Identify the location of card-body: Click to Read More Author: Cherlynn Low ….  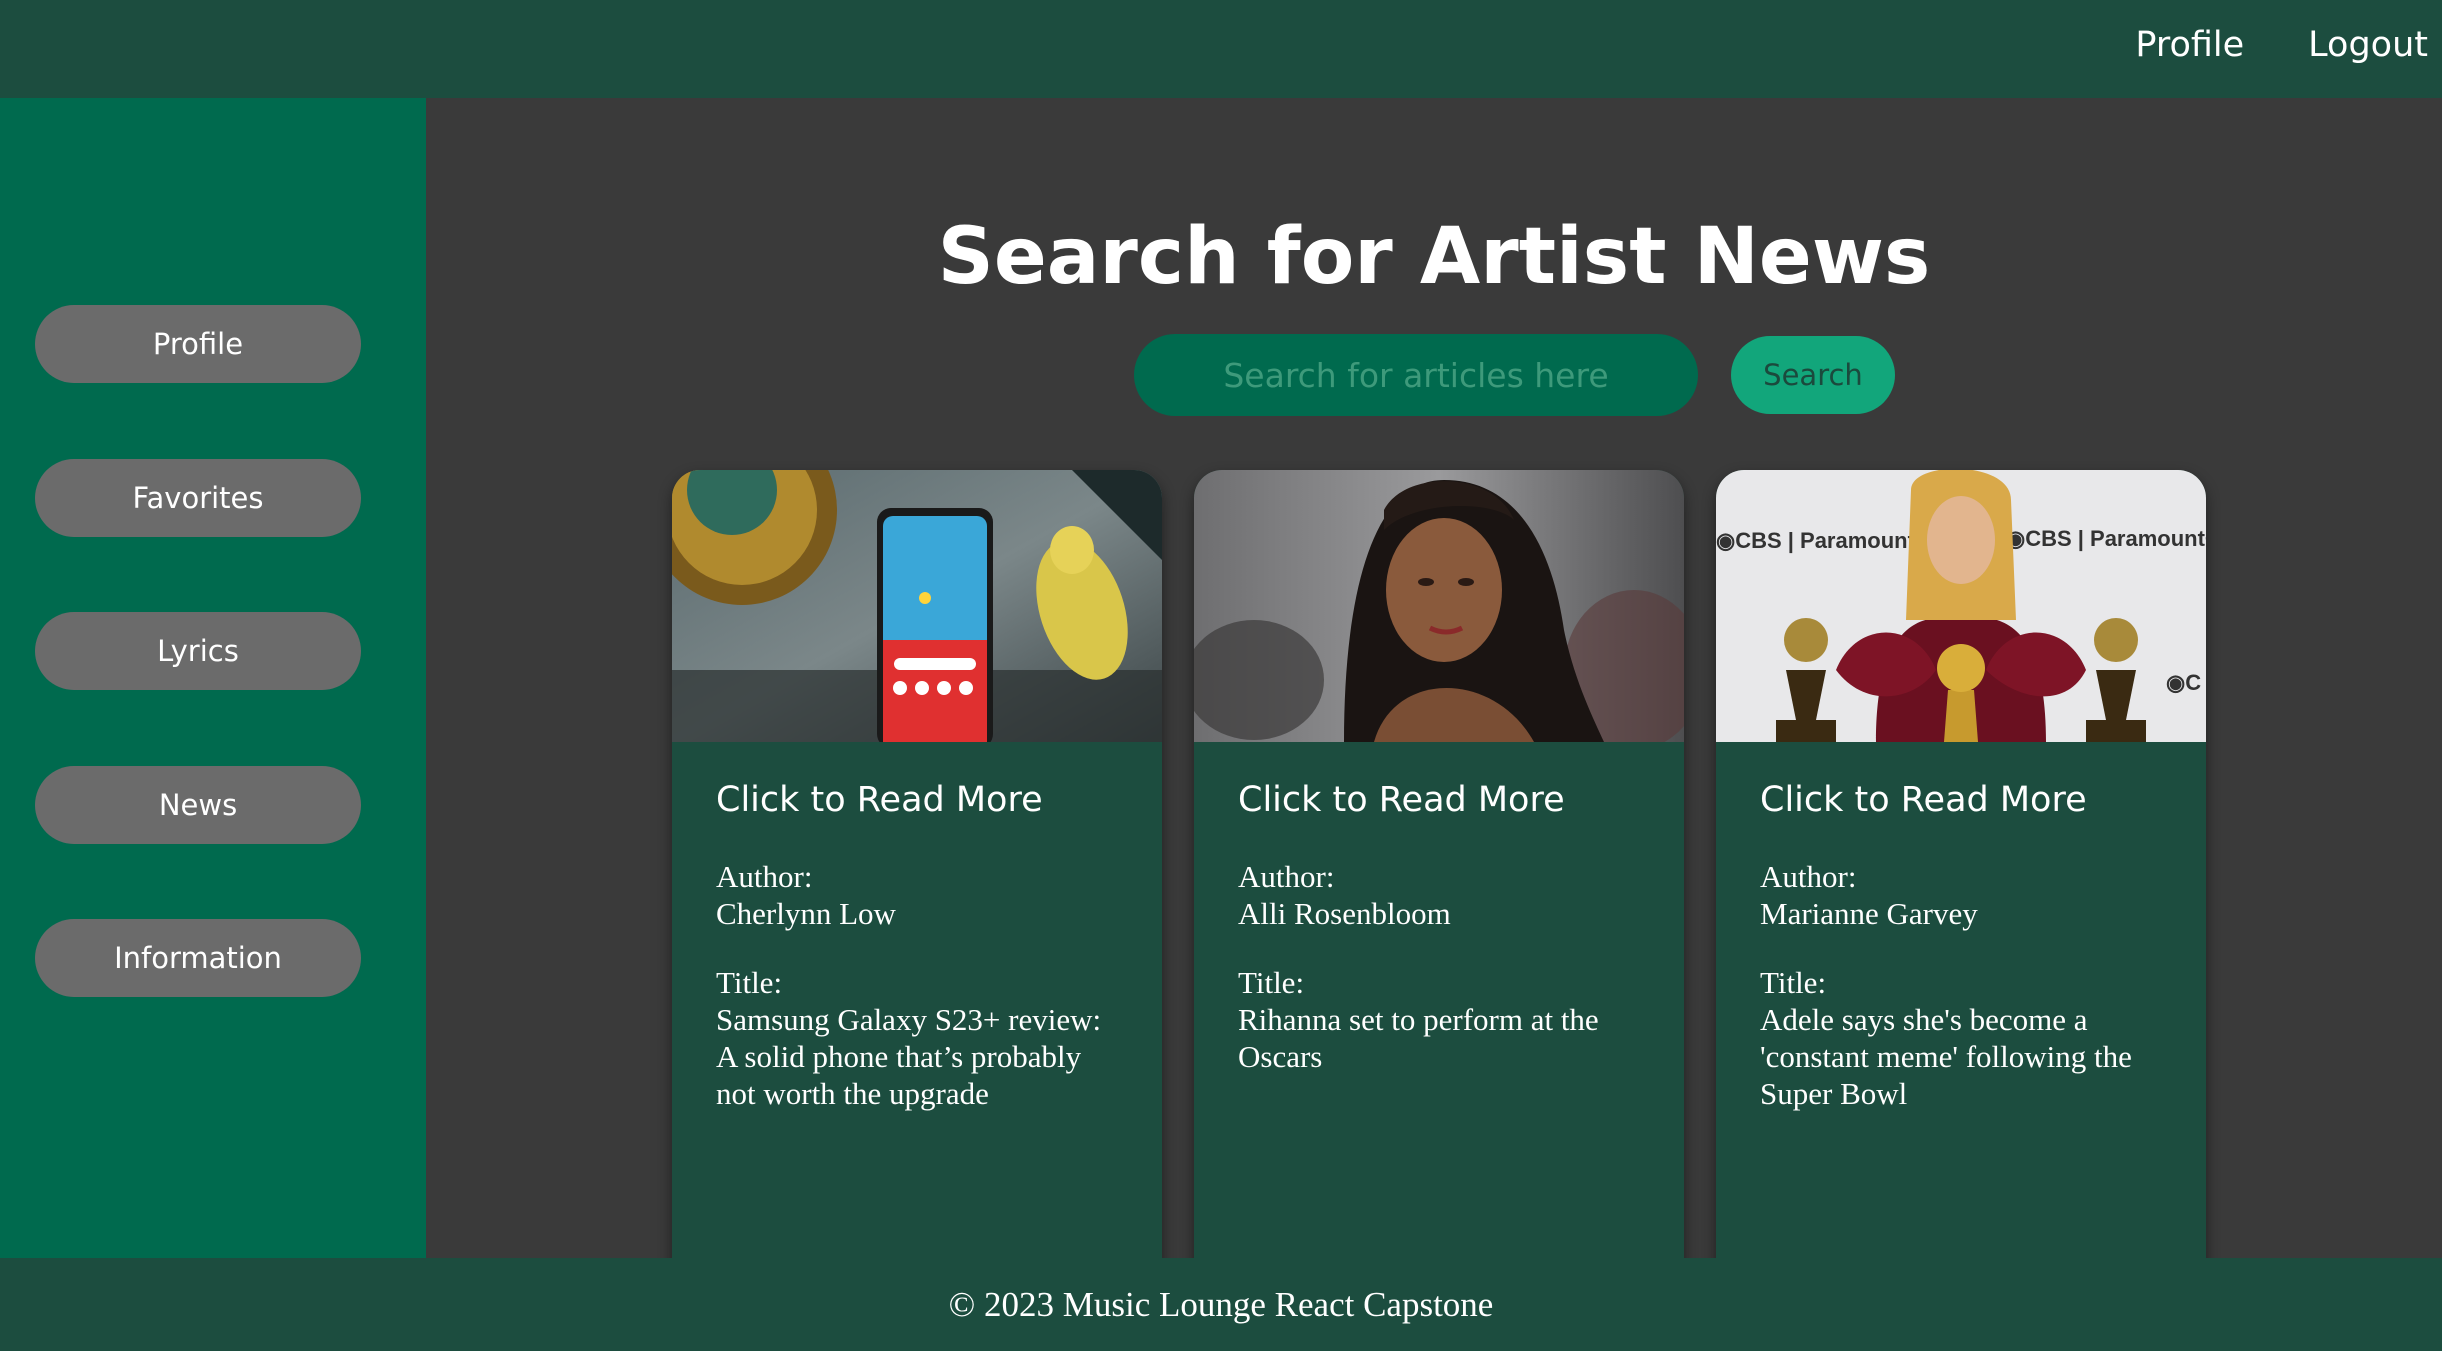
(917, 927).